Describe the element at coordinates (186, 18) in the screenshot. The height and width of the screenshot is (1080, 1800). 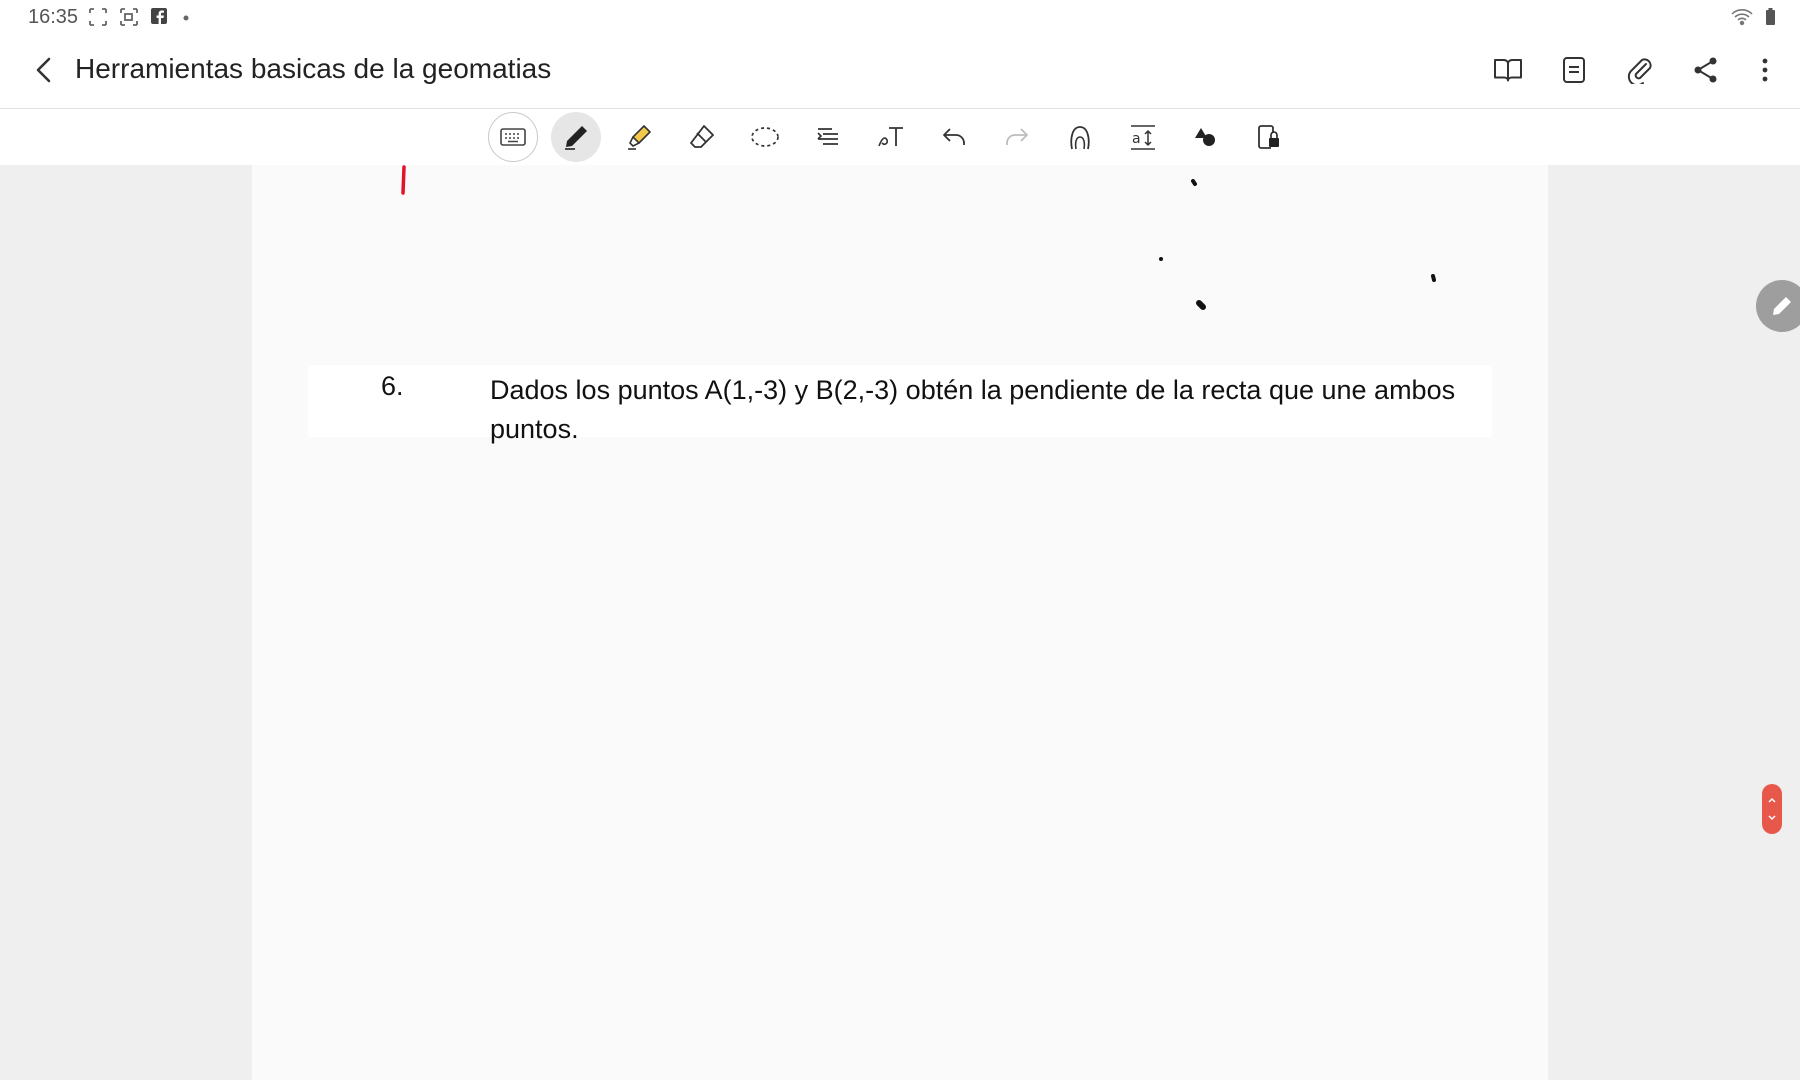
I see `dot-icon` at that location.